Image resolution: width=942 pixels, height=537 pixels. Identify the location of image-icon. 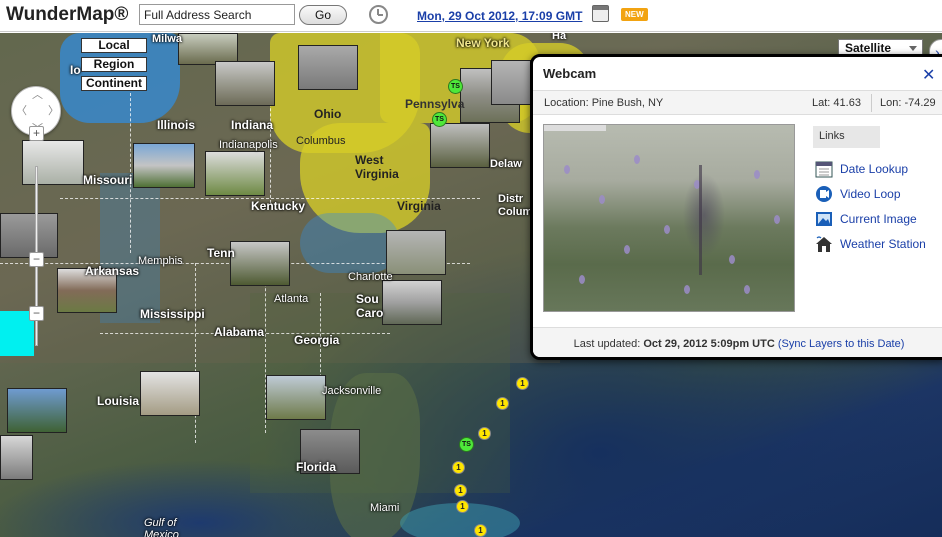
(824, 219).